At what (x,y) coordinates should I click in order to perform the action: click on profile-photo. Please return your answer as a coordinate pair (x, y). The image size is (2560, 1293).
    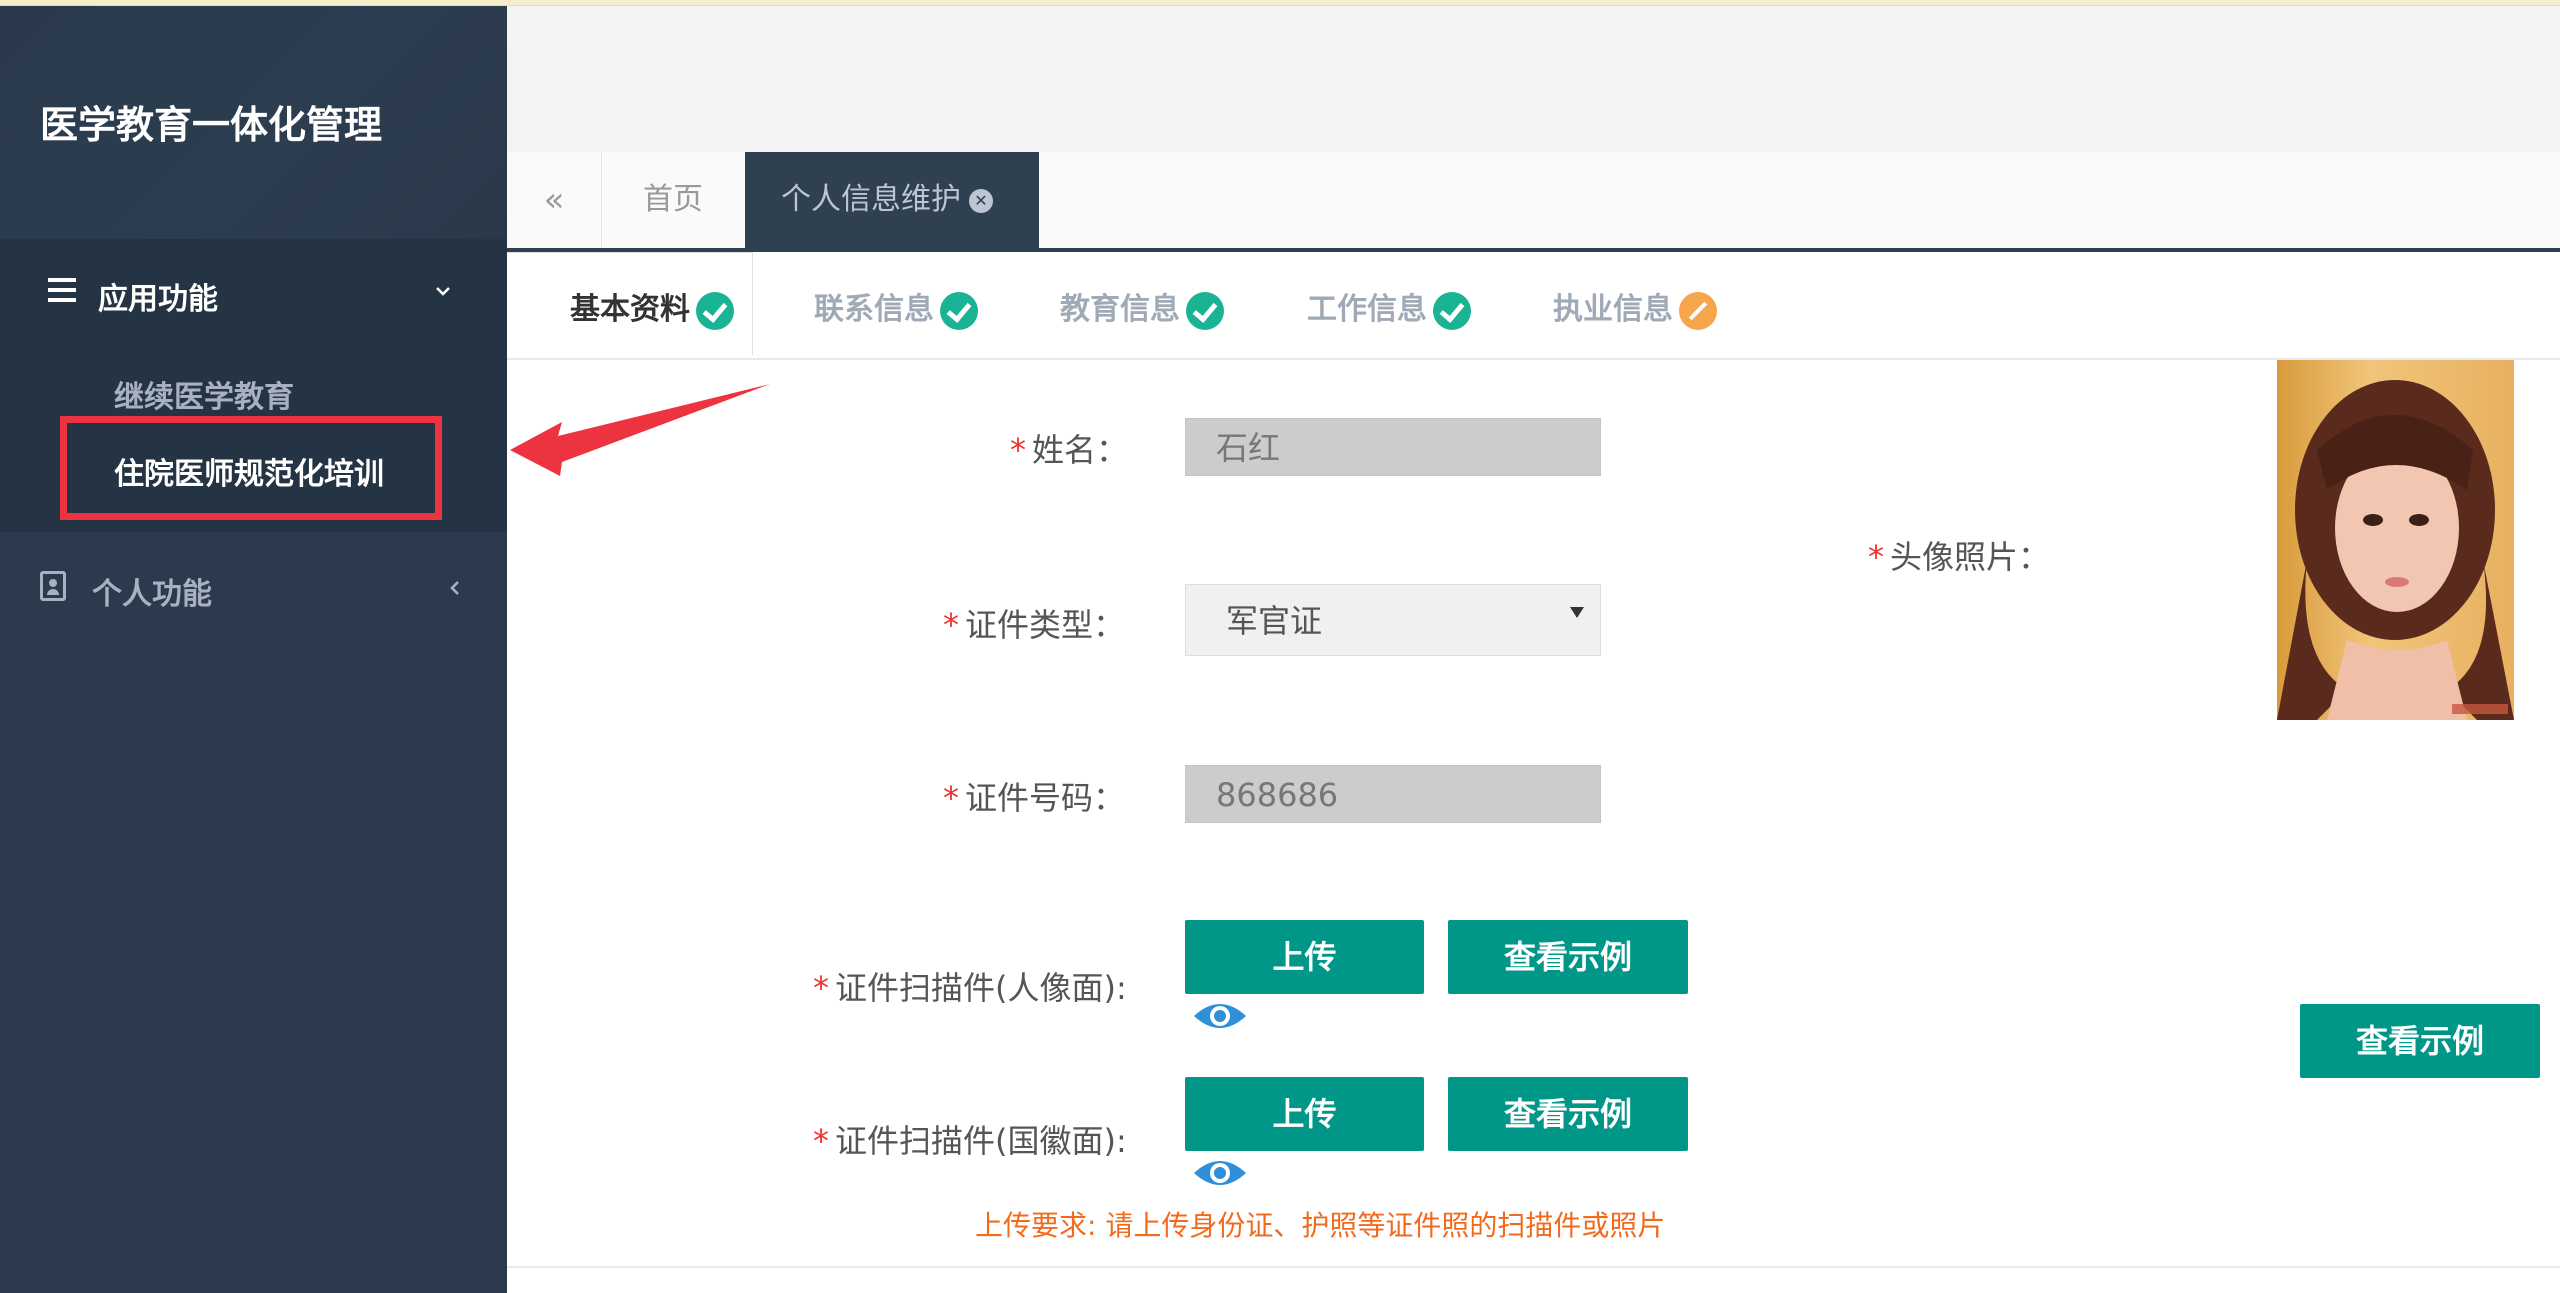
    Looking at the image, I should click on (2395, 540).